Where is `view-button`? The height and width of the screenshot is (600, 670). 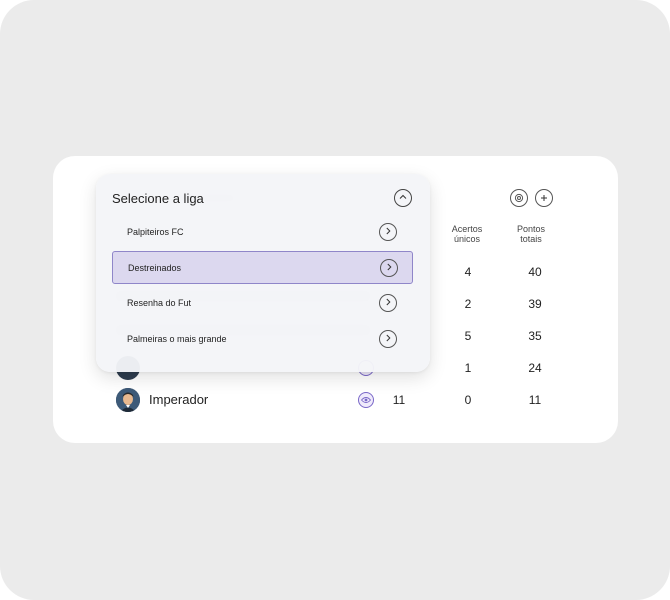 view-button is located at coordinates (366, 400).